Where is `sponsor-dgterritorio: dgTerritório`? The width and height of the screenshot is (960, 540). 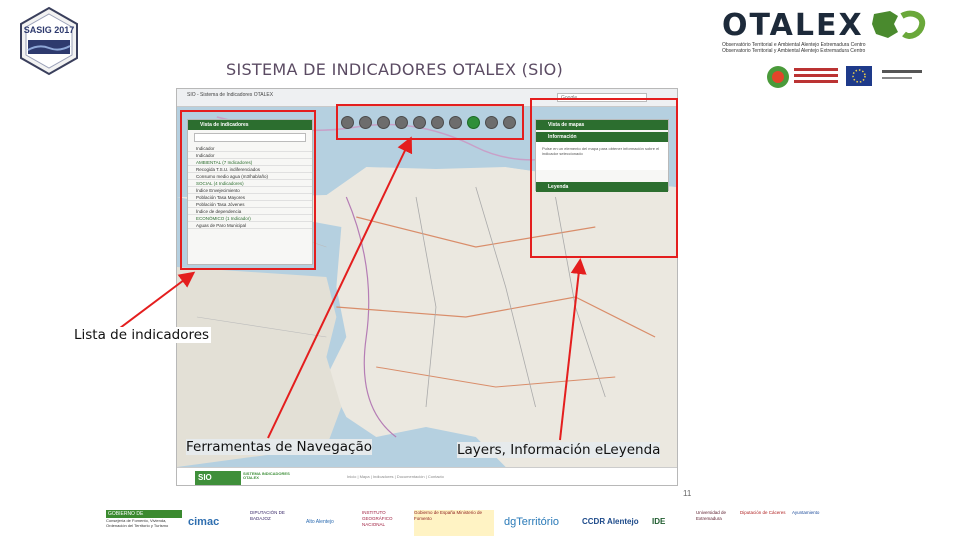
sponsor-dgterritorio: dgTerritório is located at coordinates (532, 522).